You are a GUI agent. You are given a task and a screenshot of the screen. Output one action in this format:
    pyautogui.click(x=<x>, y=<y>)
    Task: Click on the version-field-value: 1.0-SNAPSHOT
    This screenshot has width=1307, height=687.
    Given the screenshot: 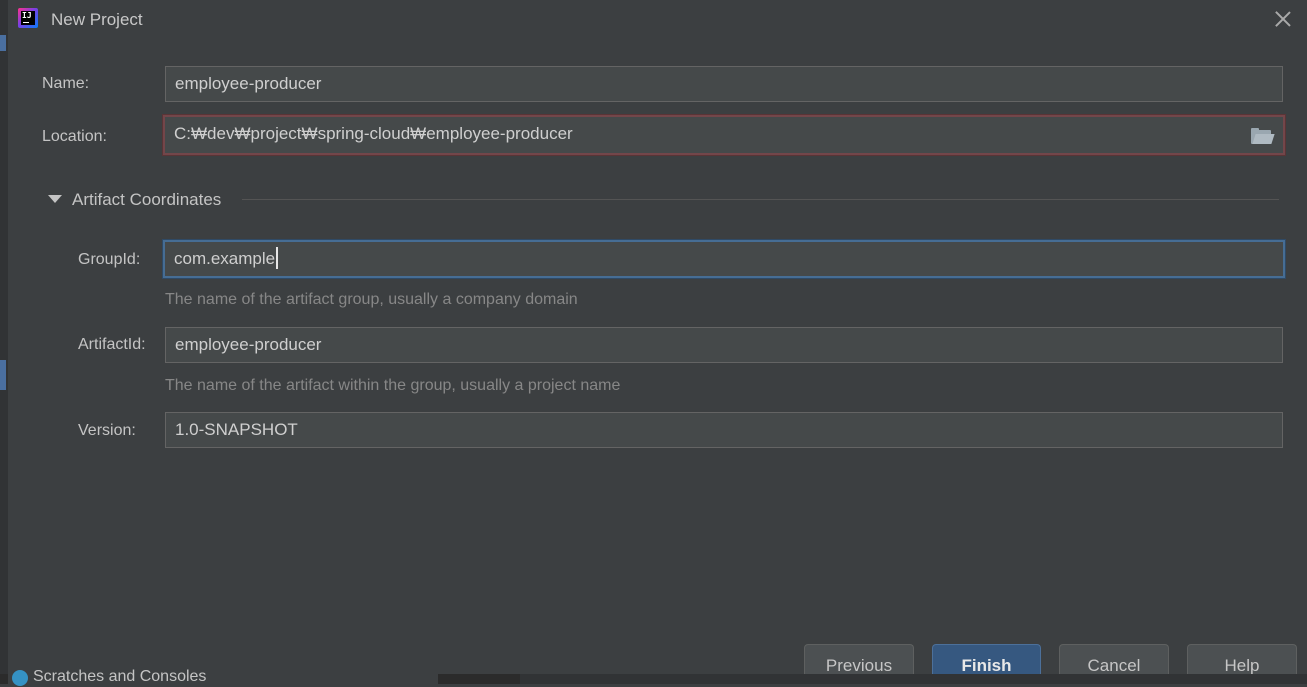 What is the action you would take?
    pyautogui.click(x=236, y=429)
    